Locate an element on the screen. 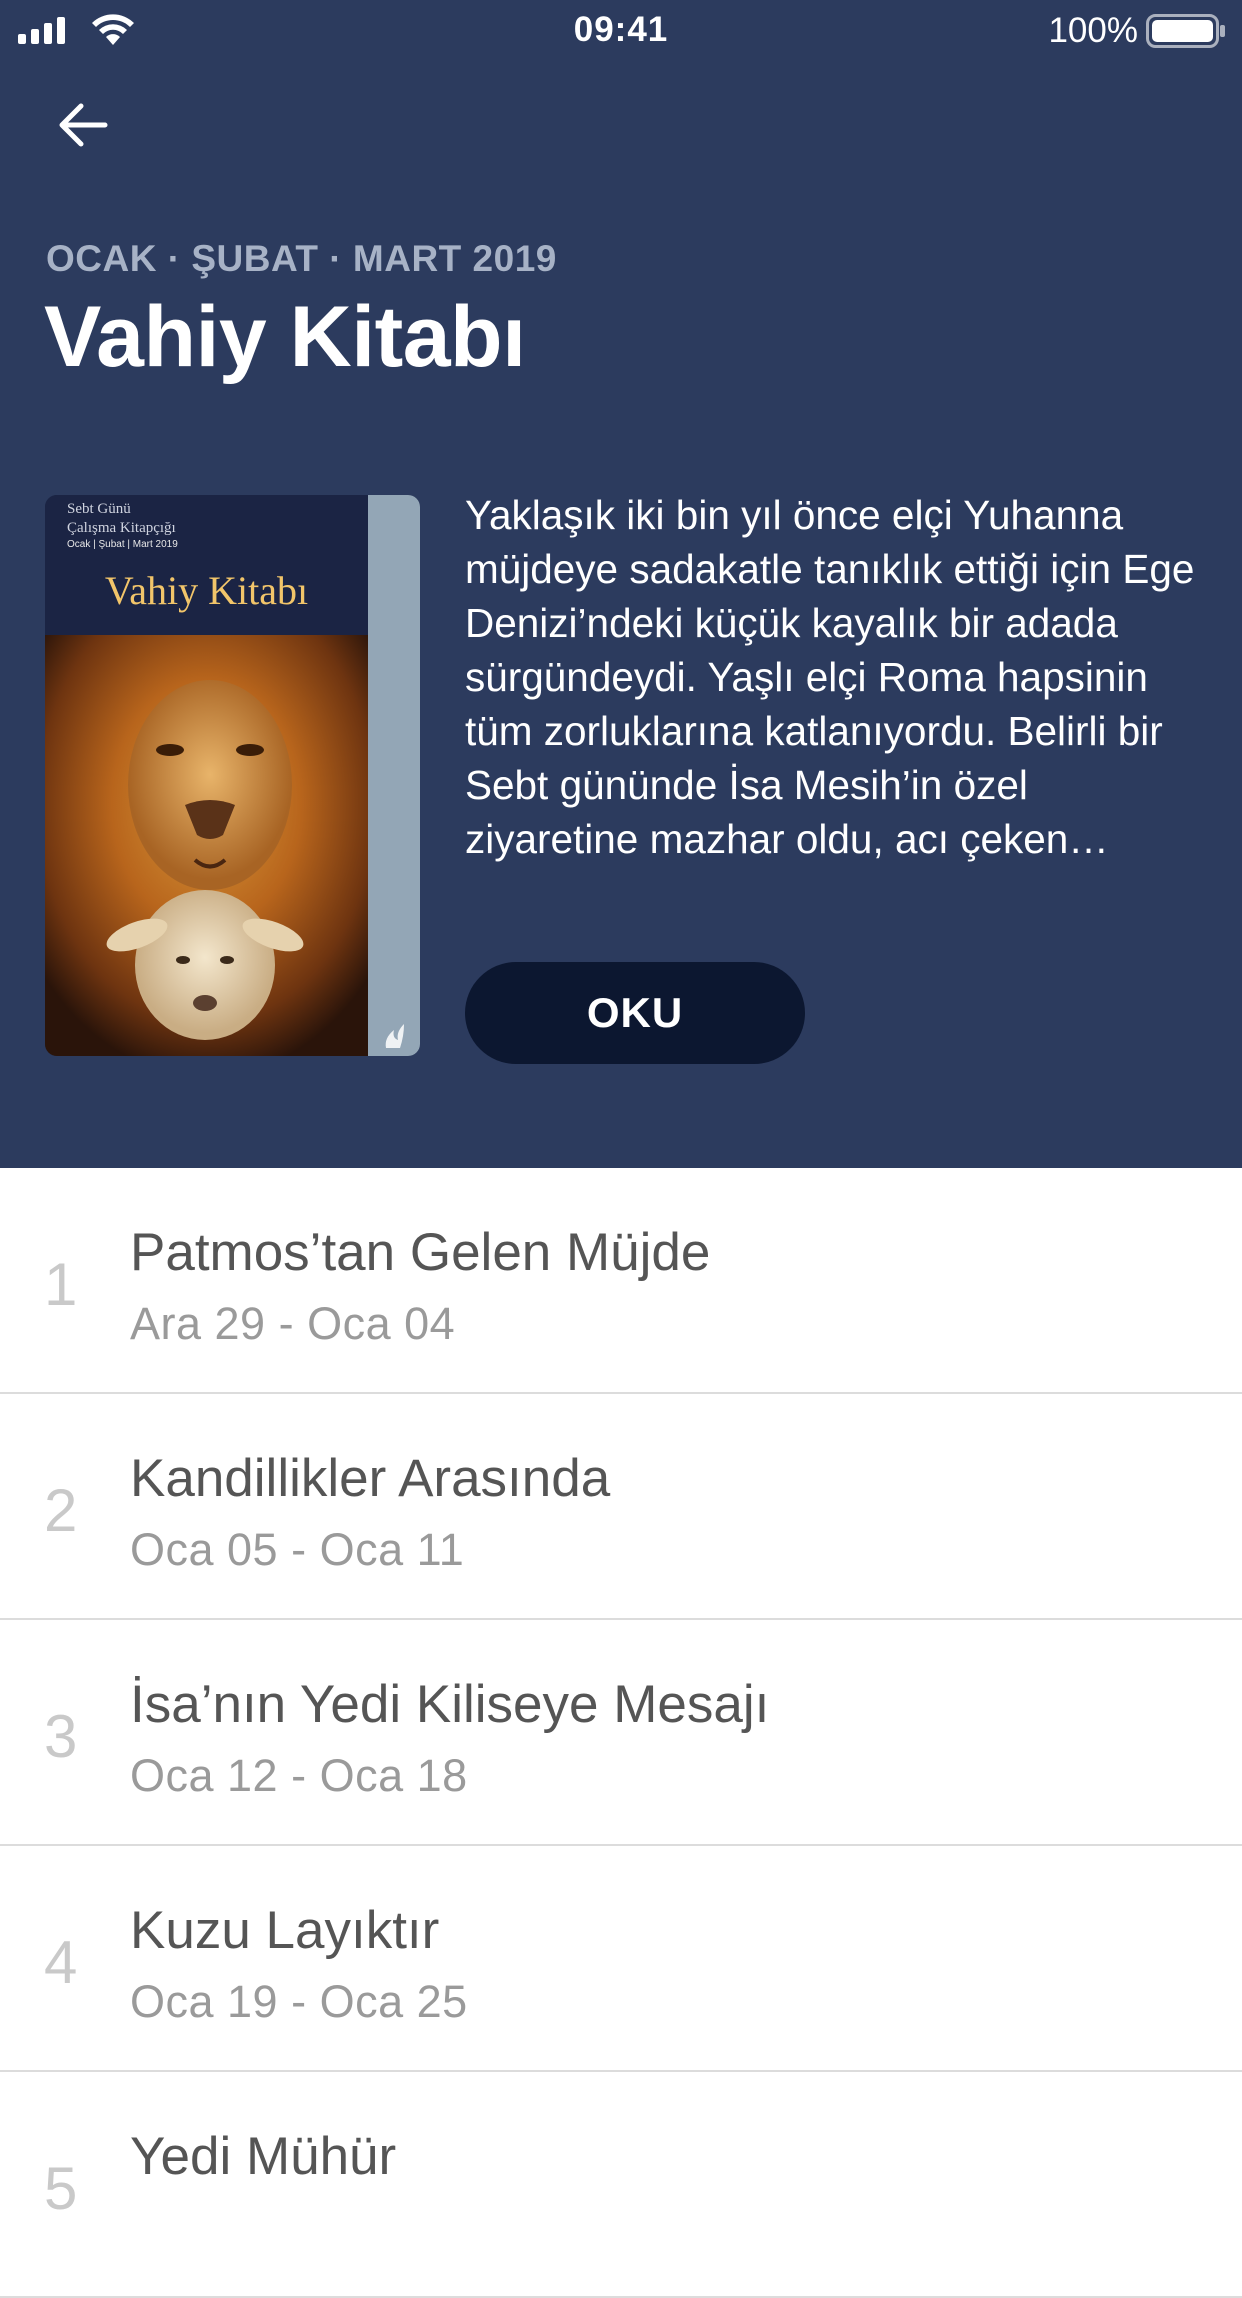  quarter-subtitle: OCAK · ŞUBAT · MART 2019 is located at coordinates (301, 258).